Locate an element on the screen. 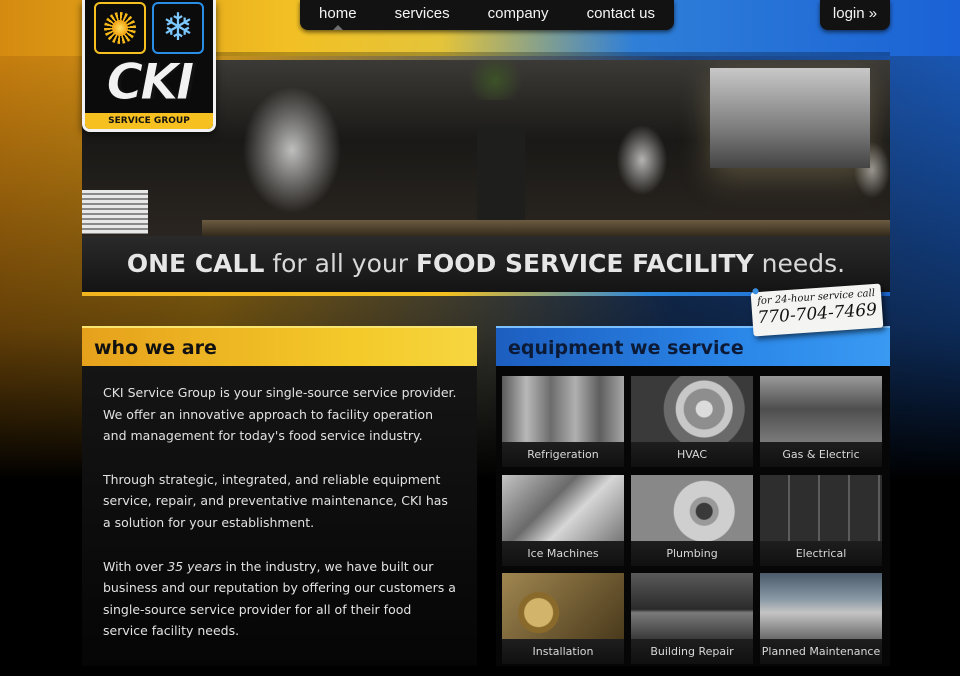 The image size is (960, 676). who-we-are-header: who we are is located at coordinates (279, 346).